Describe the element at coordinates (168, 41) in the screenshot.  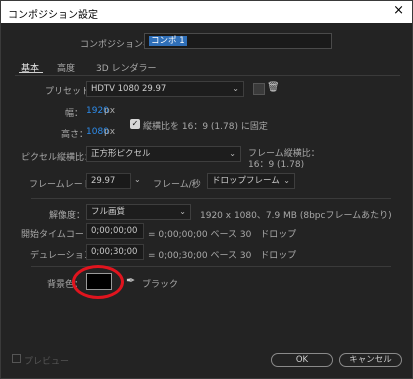
I see `comp-name-value: コンポ 1` at that location.